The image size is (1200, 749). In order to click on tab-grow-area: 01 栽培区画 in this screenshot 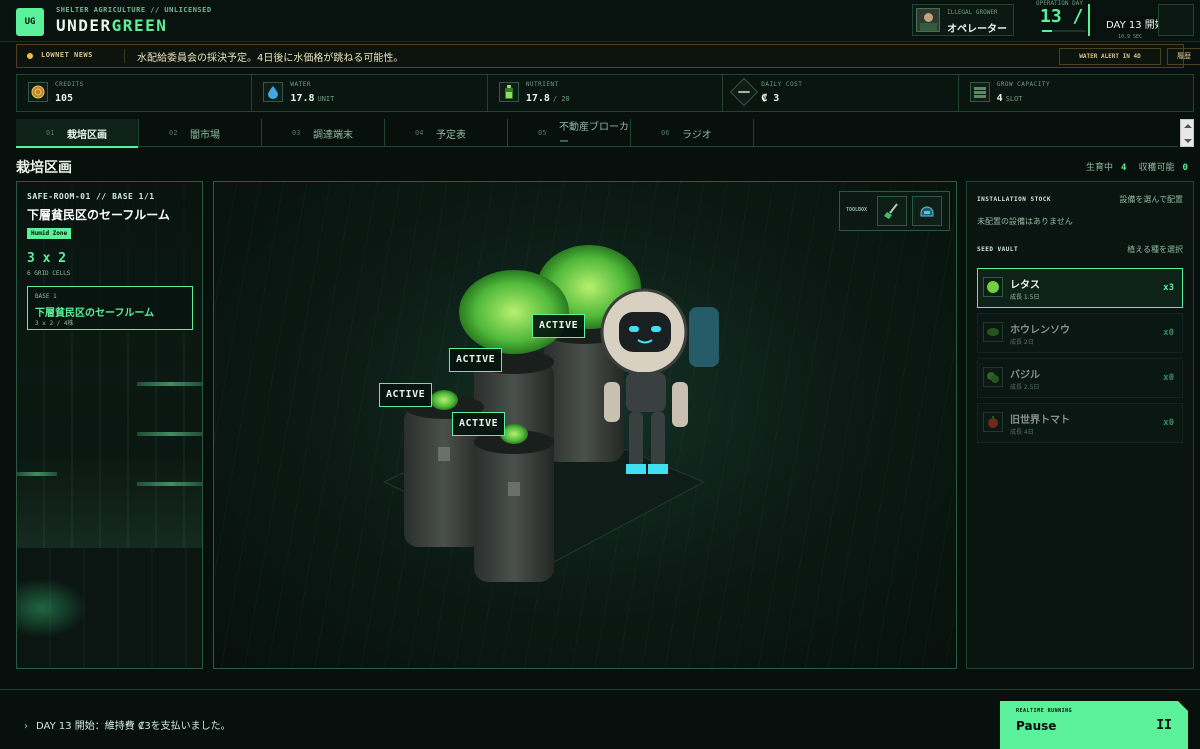, I will do `click(77, 133)`.